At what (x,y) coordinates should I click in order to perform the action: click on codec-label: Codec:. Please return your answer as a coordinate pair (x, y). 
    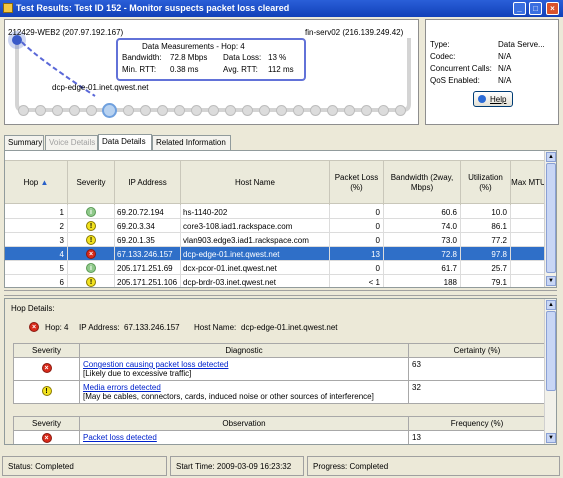
    Looking at the image, I should click on (443, 56).